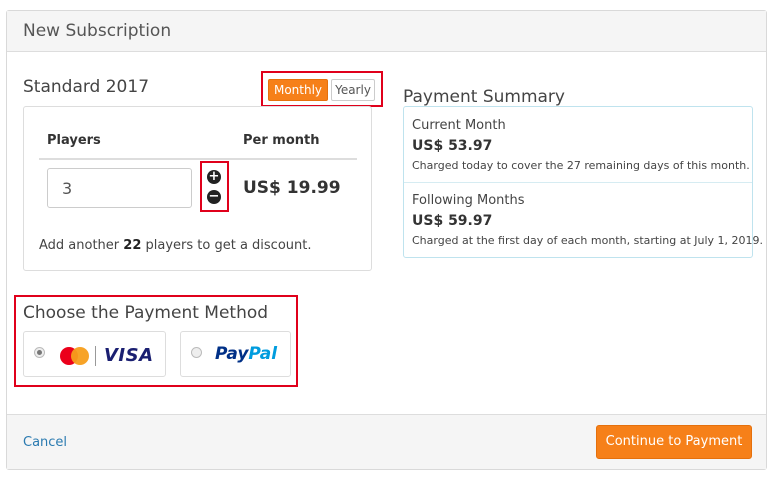 The height and width of the screenshot is (479, 777). Describe the element at coordinates (75, 356) in the screenshot. I see `mastercard-logo-icon` at that location.